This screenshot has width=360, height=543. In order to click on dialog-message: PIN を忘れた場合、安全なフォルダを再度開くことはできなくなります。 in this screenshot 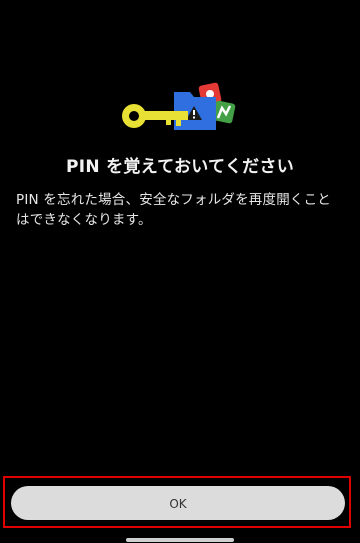, I will do `click(174, 210)`.